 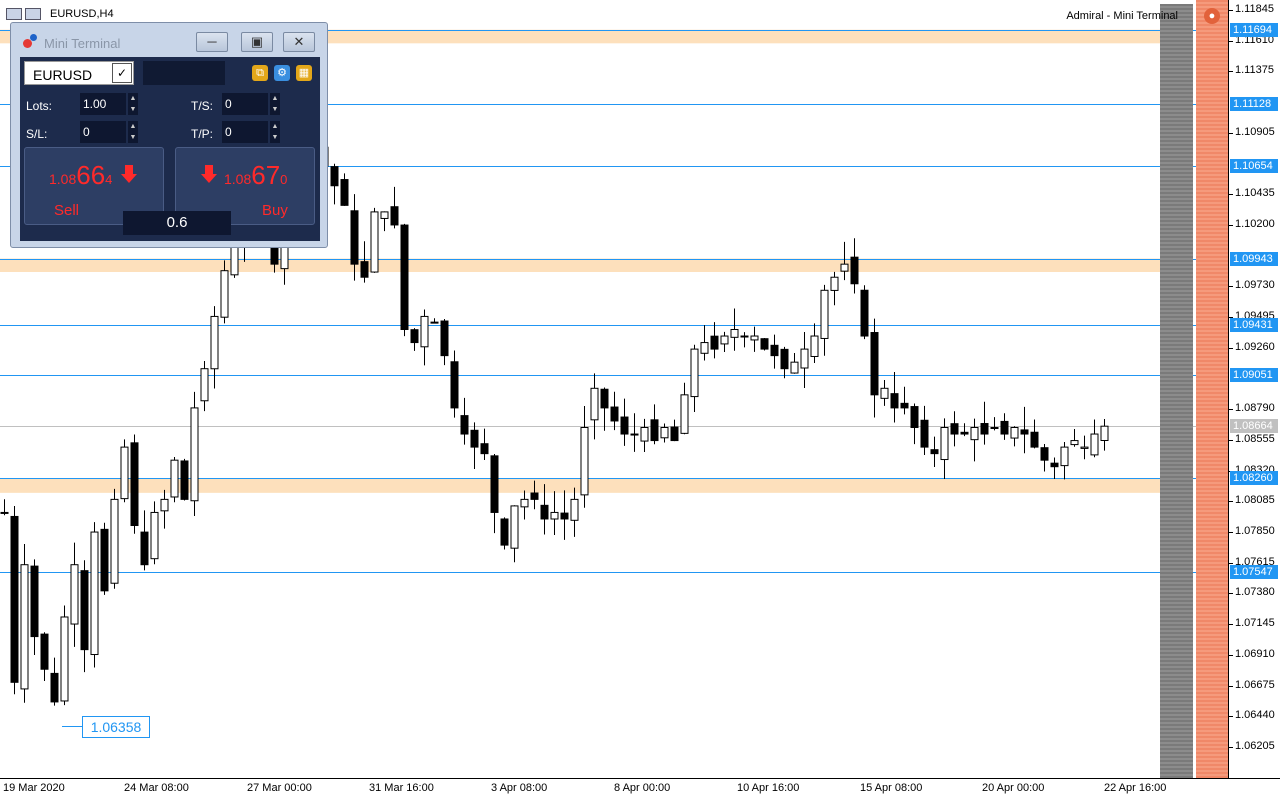 What do you see at coordinates (519, 788) in the screenshot?
I see `time-tick-label: 3 Apr 08:00` at bounding box center [519, 788].